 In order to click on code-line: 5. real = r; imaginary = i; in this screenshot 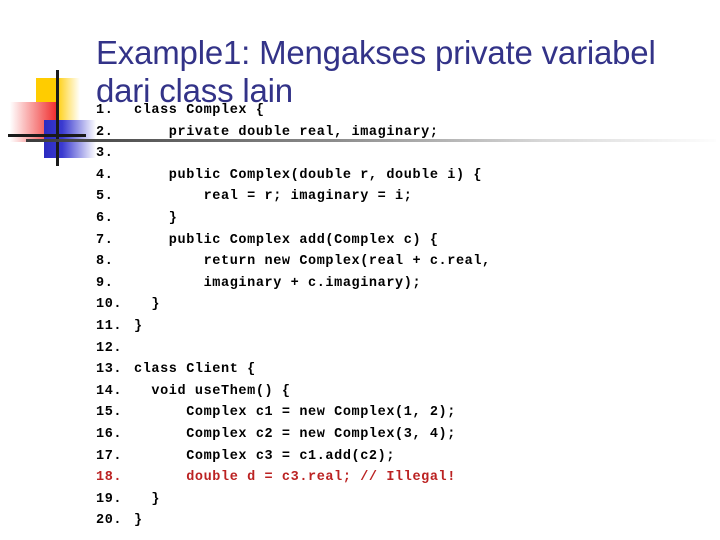, I will do `click(406, 197)`.